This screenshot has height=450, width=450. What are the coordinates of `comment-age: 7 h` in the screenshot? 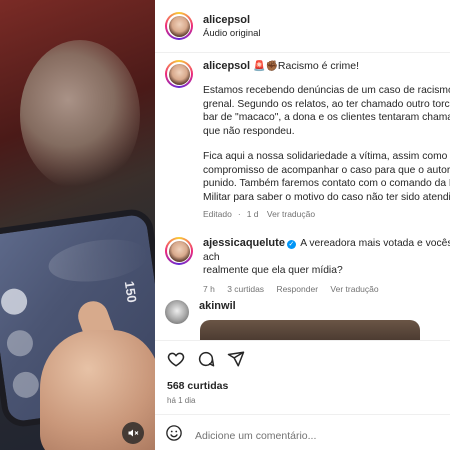 It's located at (209, 288).